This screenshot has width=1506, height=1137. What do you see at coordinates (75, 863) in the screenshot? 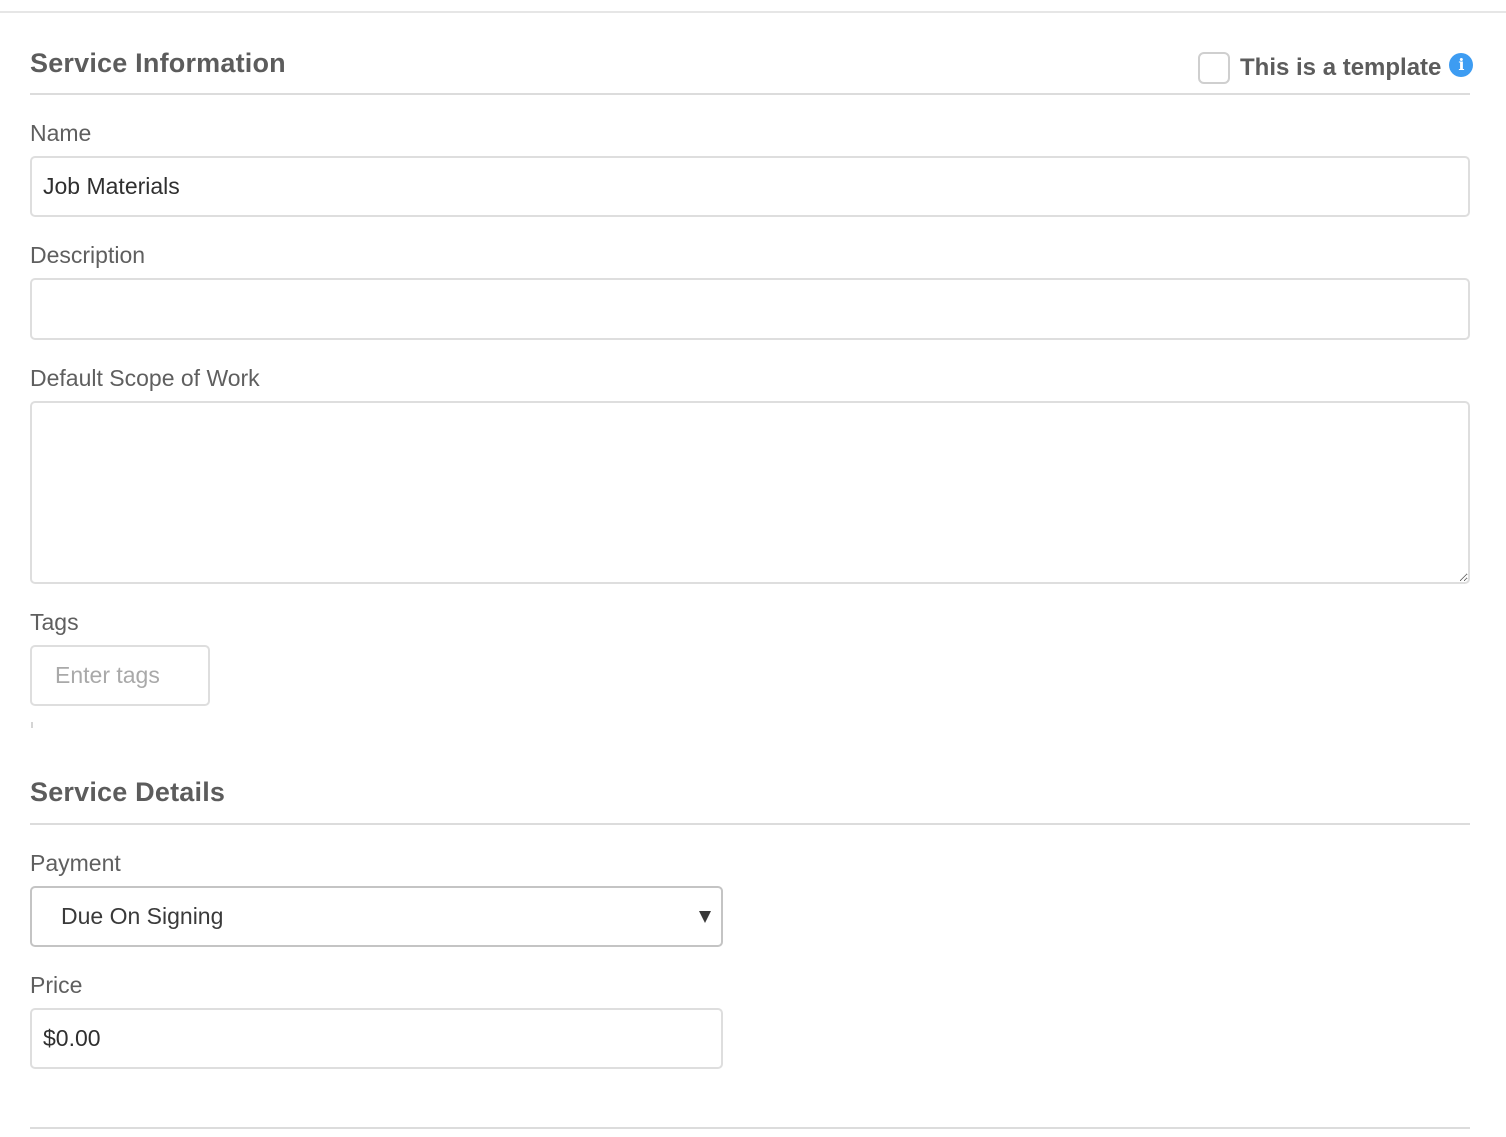
I see `payment-label: Payment` at bounding box center [75, 863].